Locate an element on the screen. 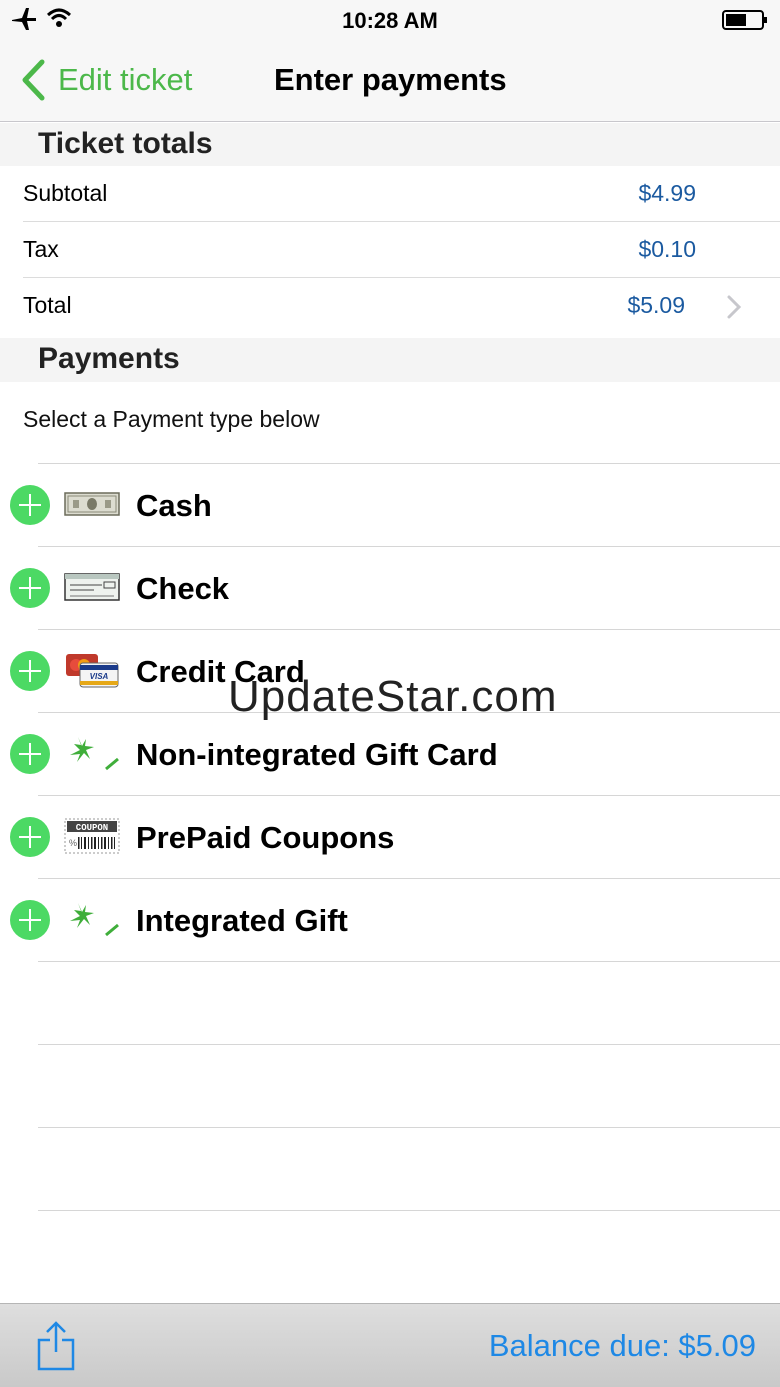 The height and width of the screenshot is (1387, 780). check-icon is located at coordinates (92, 587).